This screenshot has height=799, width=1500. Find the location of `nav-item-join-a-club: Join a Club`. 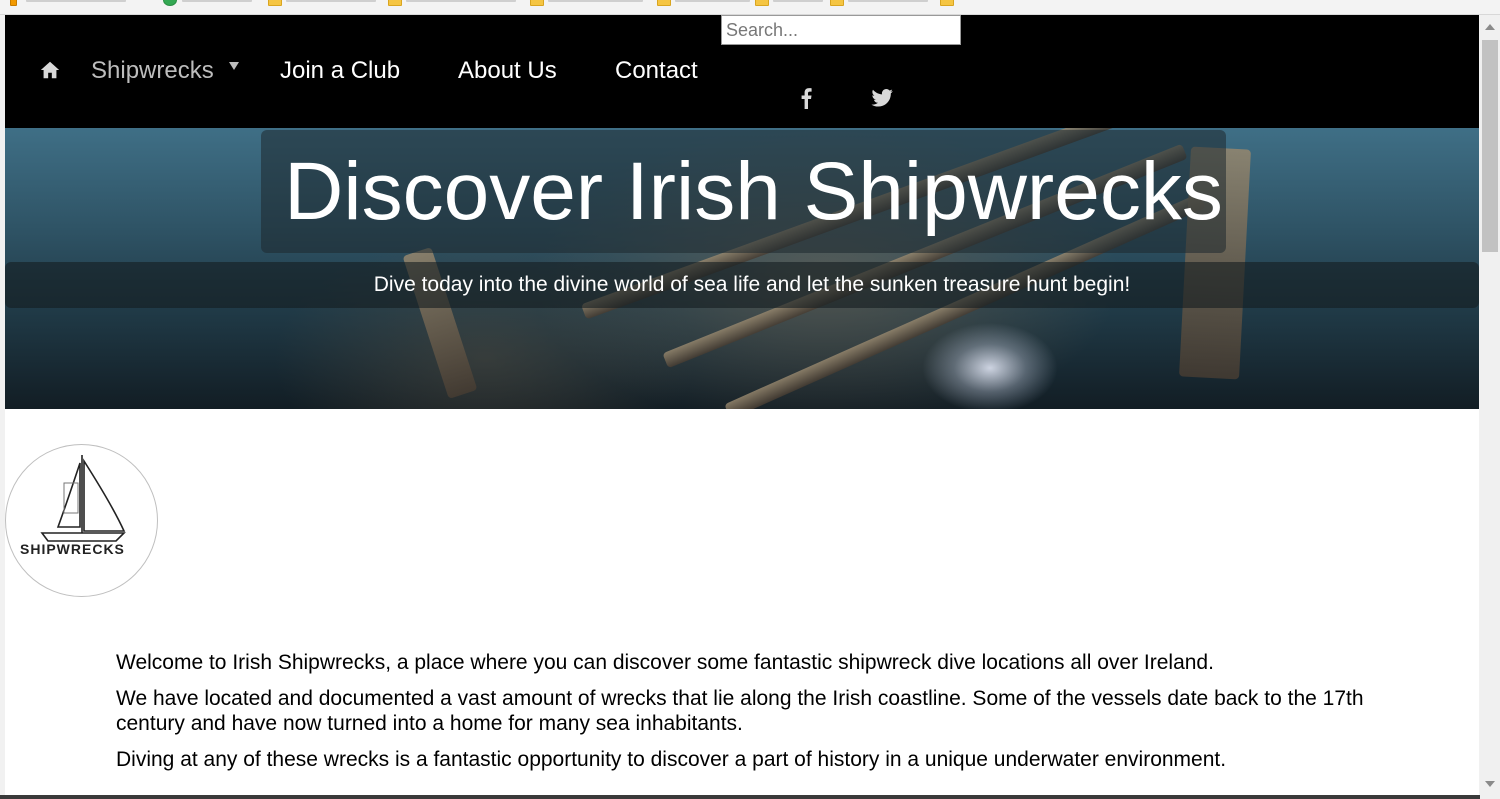

nav-item-join-a-club: Join a Club is located at coordinates (340, 71).